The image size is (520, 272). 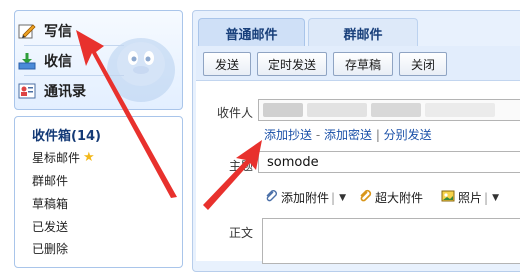 What do you see at coordinates (27, 31) in the screenshot?
I see `pencil-icon` at bounding box center [27, 31].